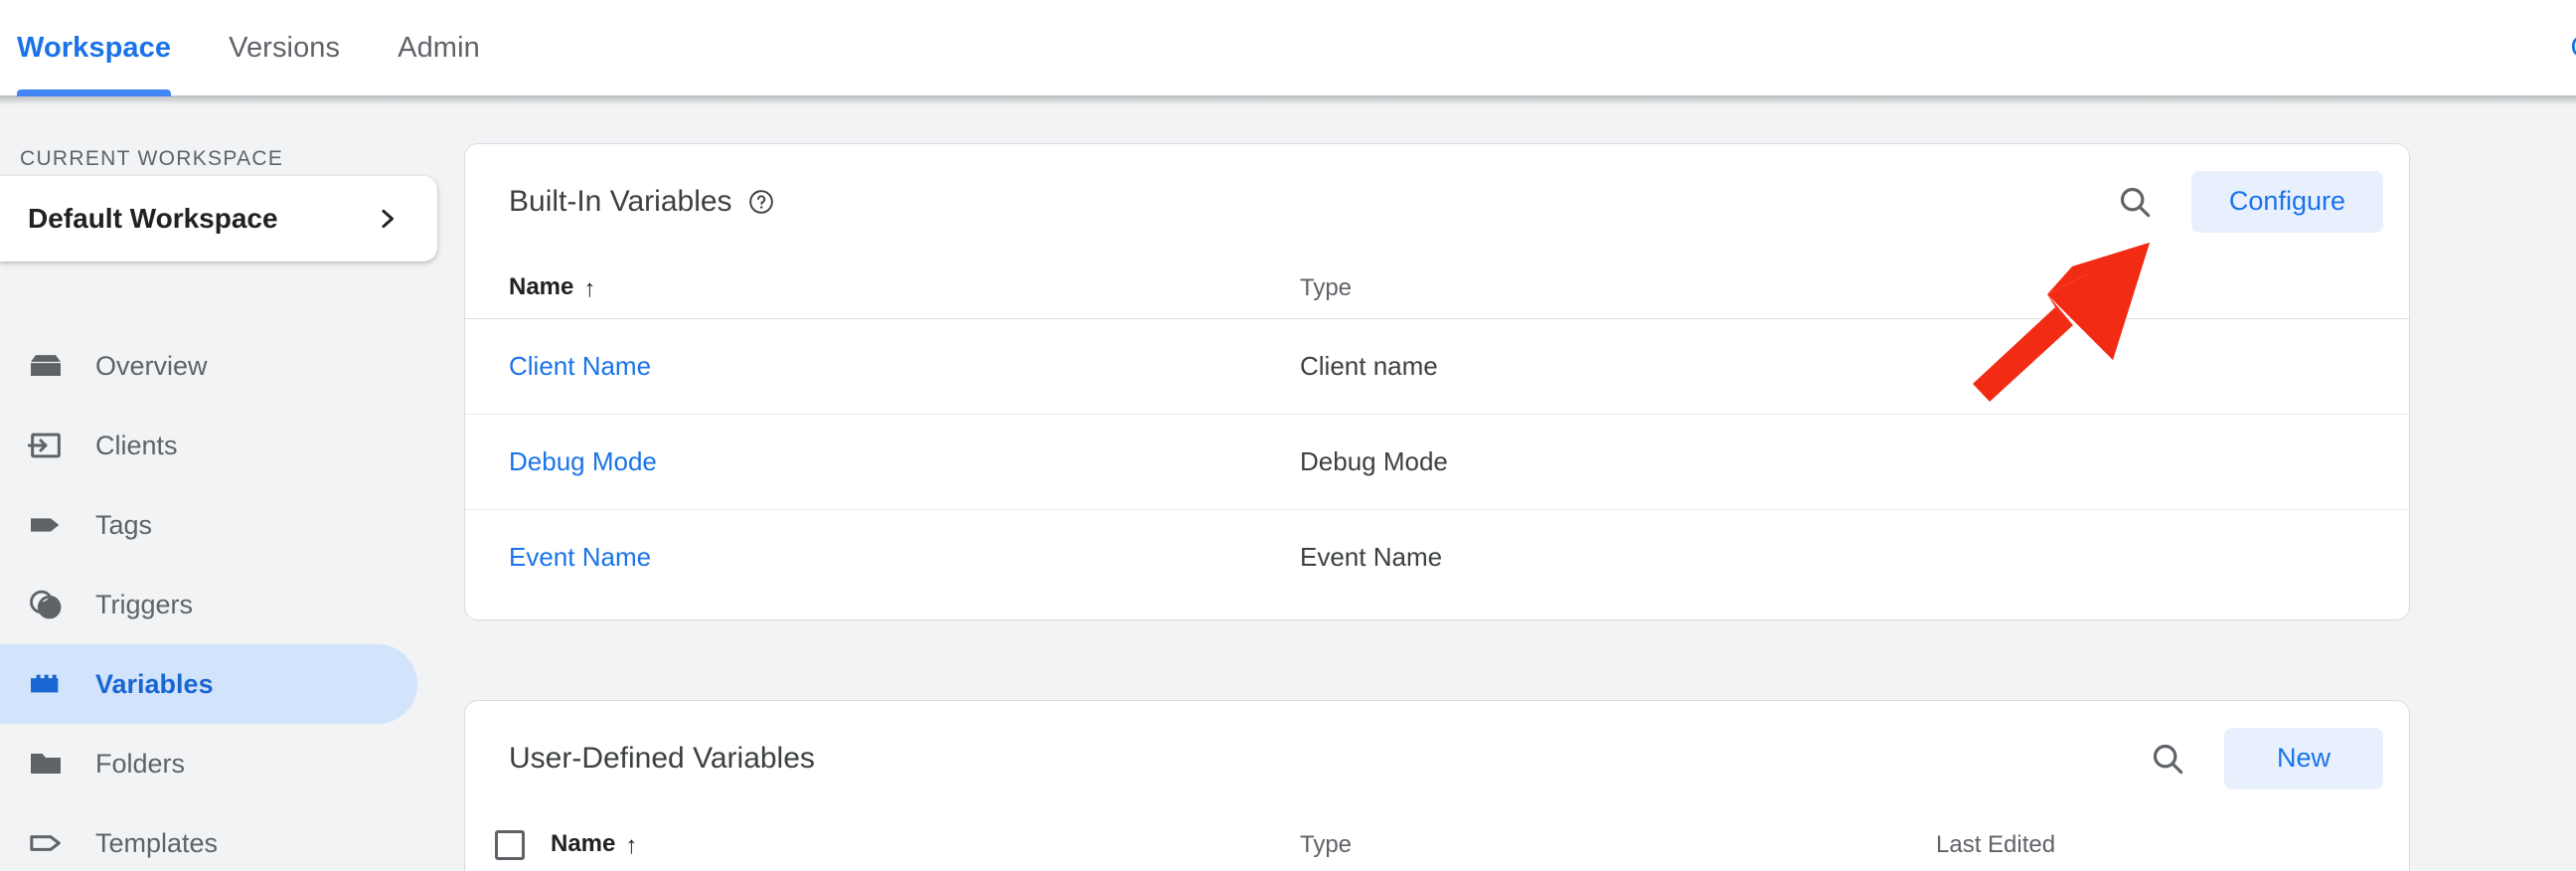 The height and width of the screenshot is (871, 2576). I want to click on sidebar-item-clients: Clients, so click(208, 445).